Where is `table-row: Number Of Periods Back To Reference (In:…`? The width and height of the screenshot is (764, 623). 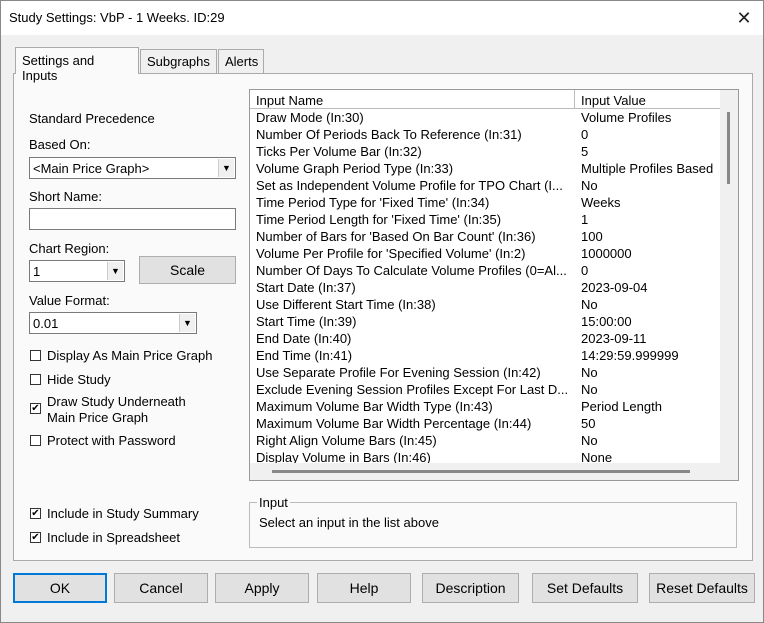 table-row: Number Of Periods Back To Reference (In:… is located at coordinates (485, 135).